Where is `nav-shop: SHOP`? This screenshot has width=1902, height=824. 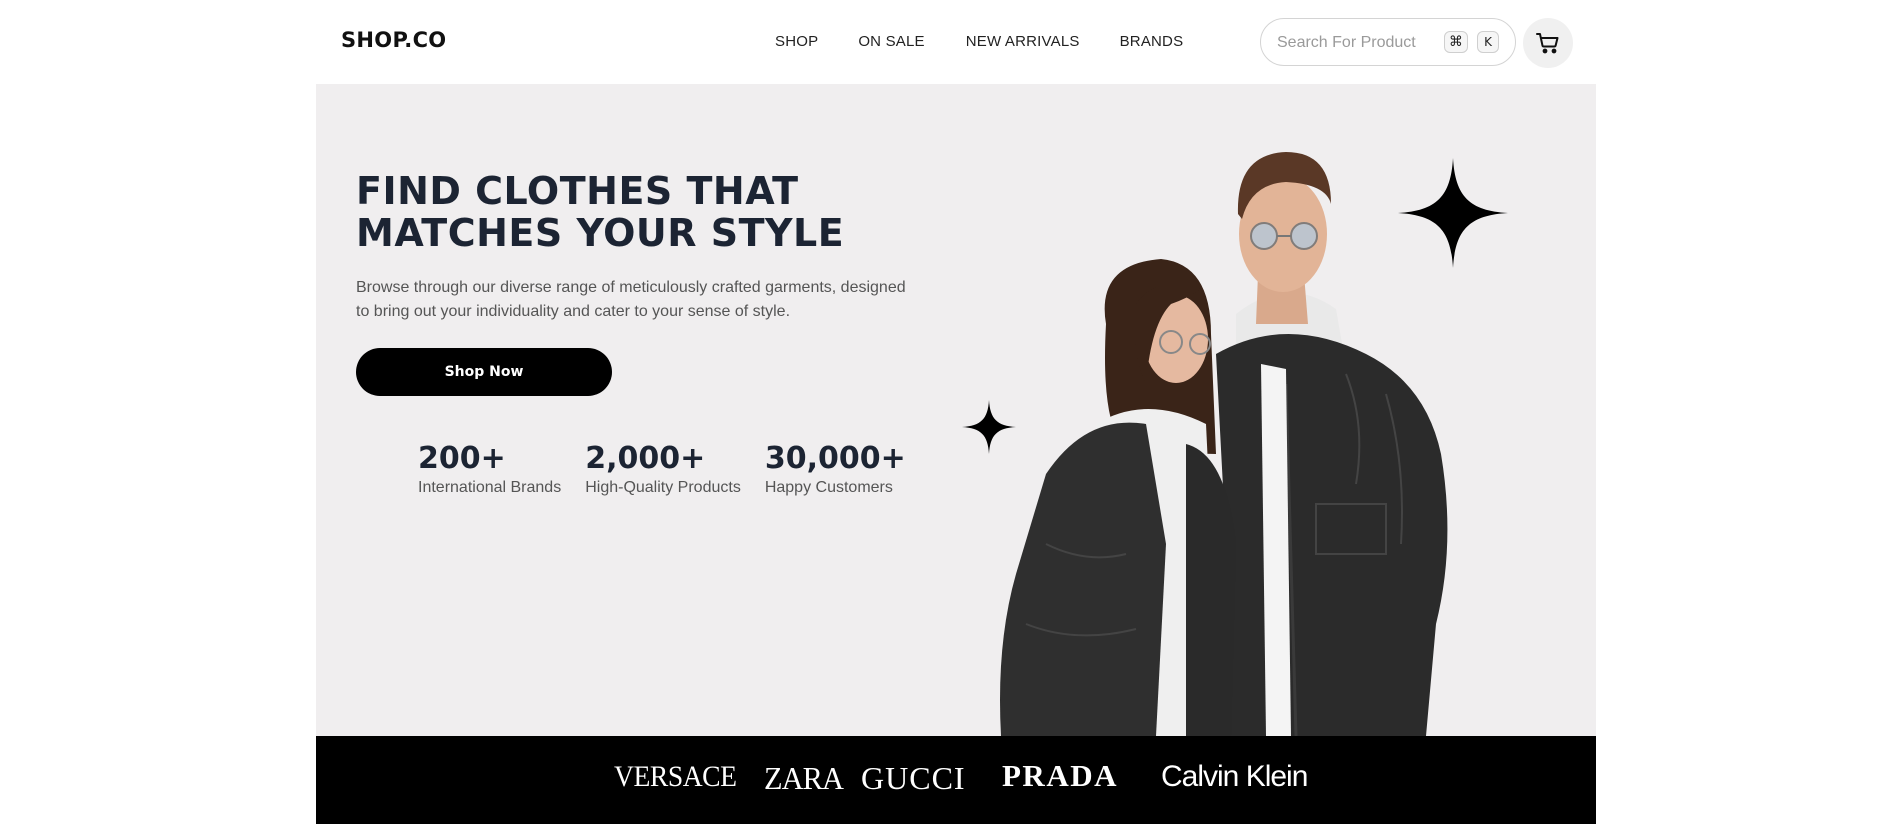 nav-shop: SHOP is located at coordinates (796, 41).